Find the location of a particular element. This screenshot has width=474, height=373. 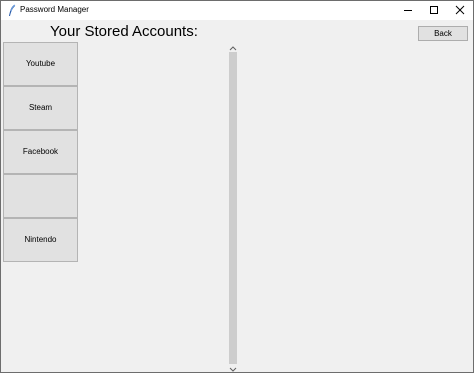

account-button-facebook: Facebook is located at coordinates (40, 152).